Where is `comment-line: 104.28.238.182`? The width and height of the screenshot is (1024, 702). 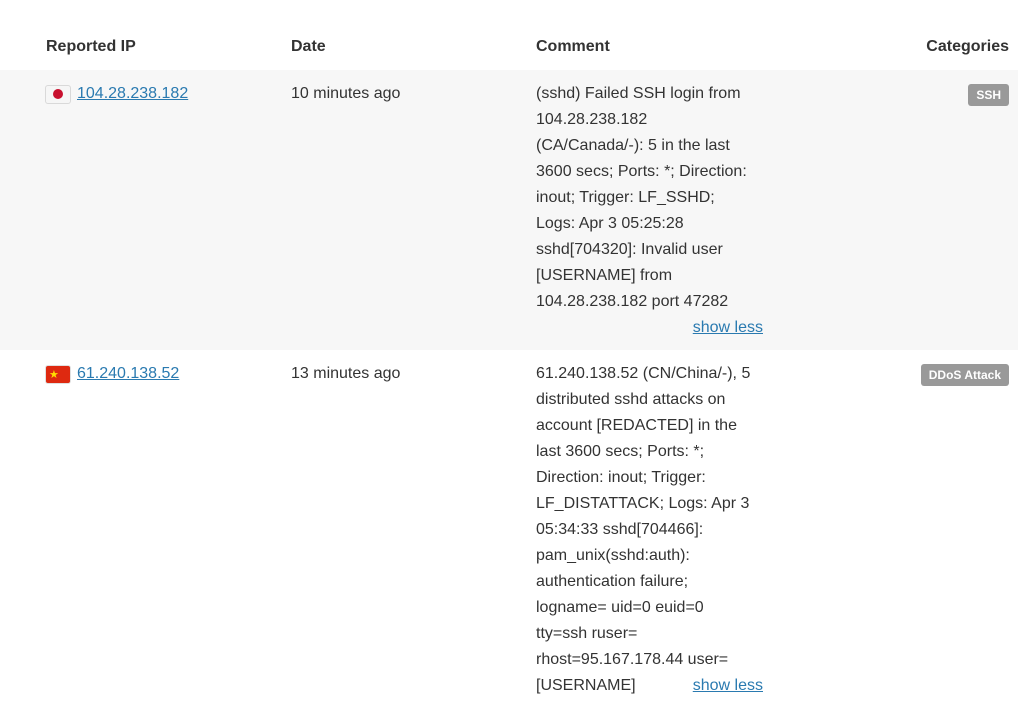 comment-line: 104.28.238.182 is located at coordinates (592, 119).